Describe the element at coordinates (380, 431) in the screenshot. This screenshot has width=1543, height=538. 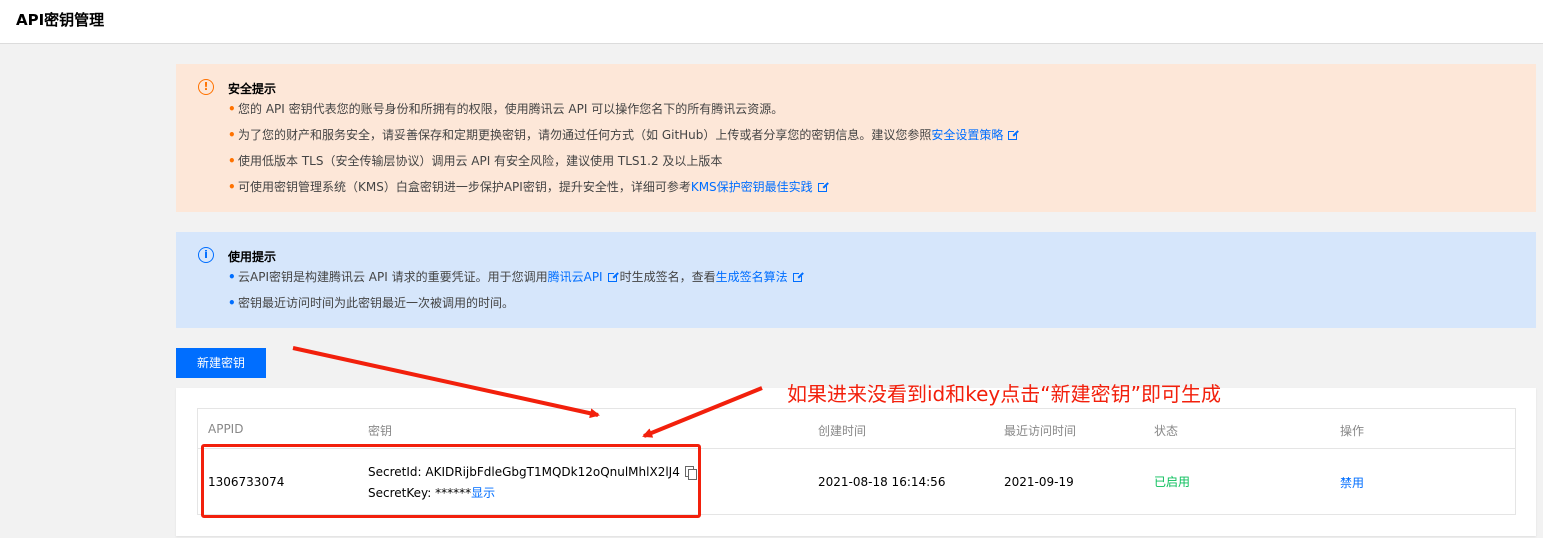
I see `column-header-key: 密钥` at that location.